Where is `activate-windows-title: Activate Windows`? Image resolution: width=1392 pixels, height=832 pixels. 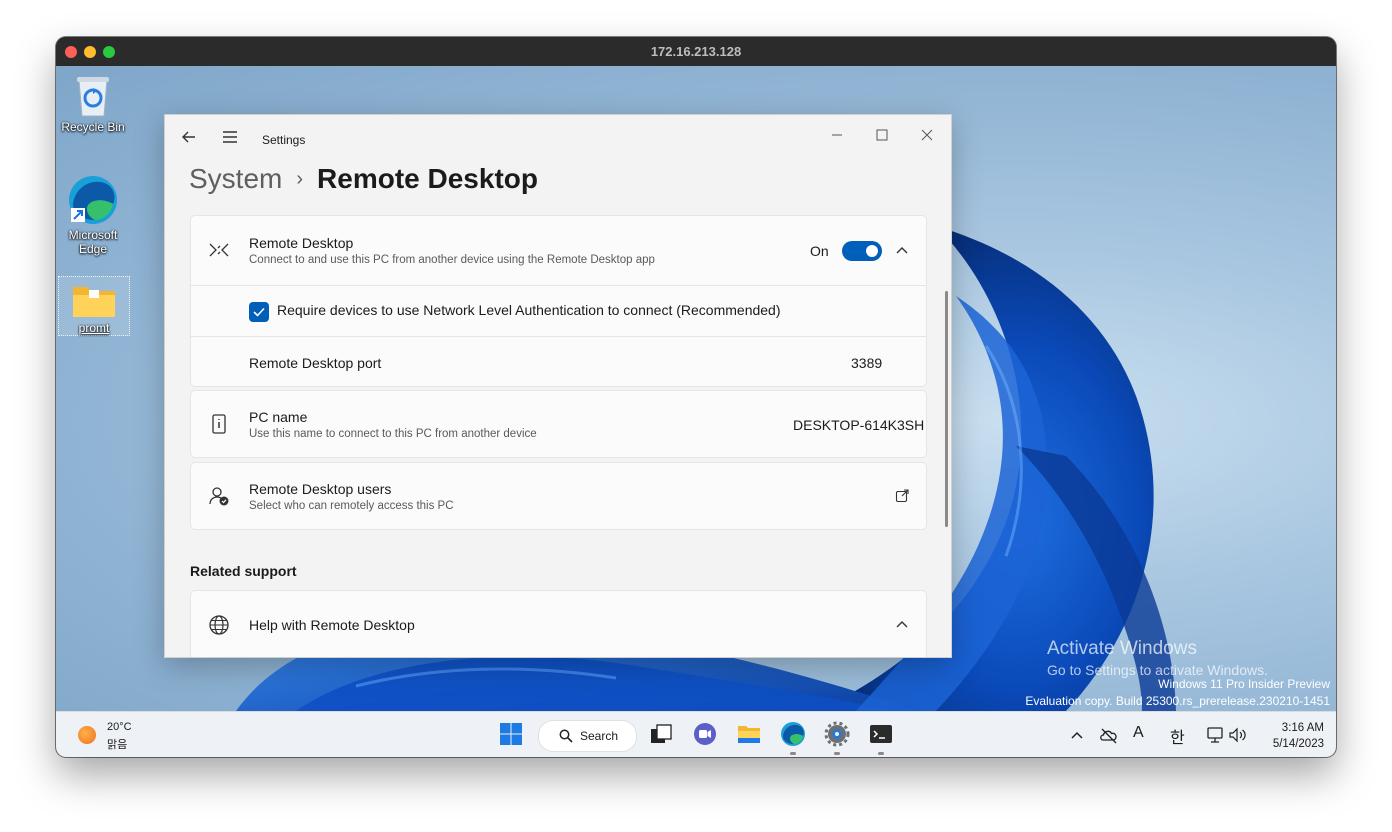 activate-windows-title: Activate Windows is located at coordinates (1122, 648).